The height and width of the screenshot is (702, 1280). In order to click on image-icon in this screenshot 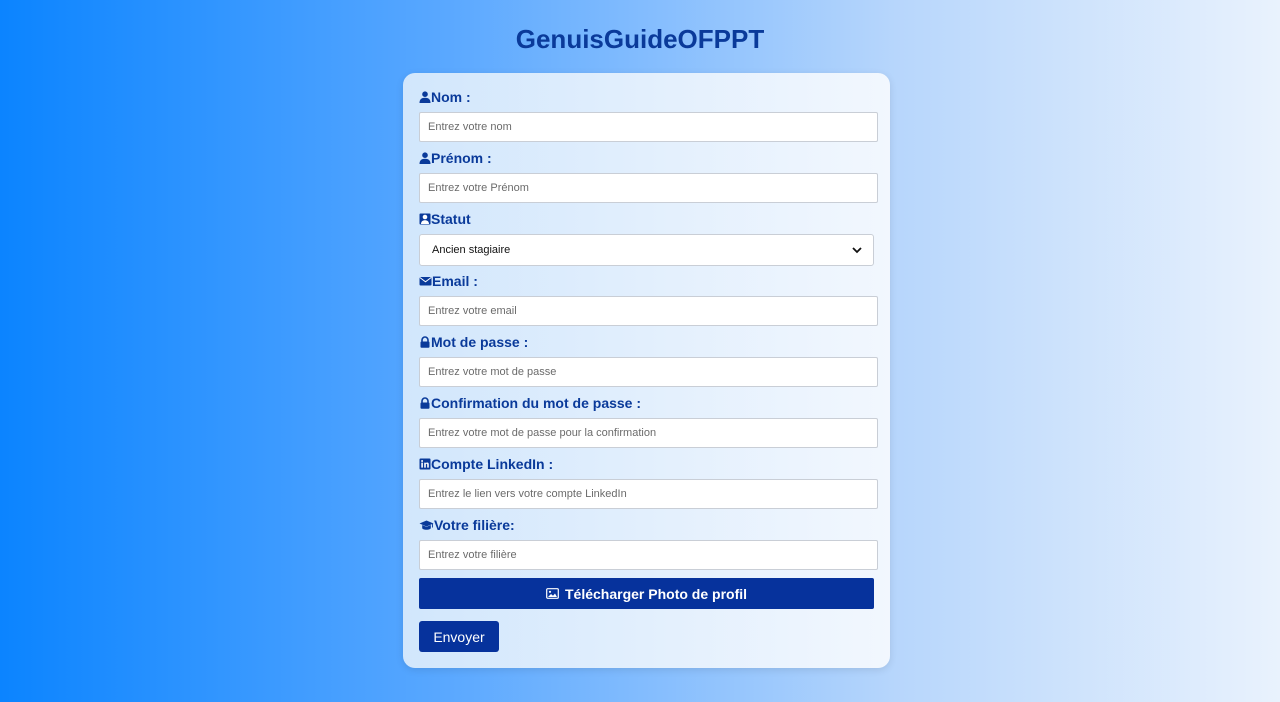, I will do `click(555, 593)`.